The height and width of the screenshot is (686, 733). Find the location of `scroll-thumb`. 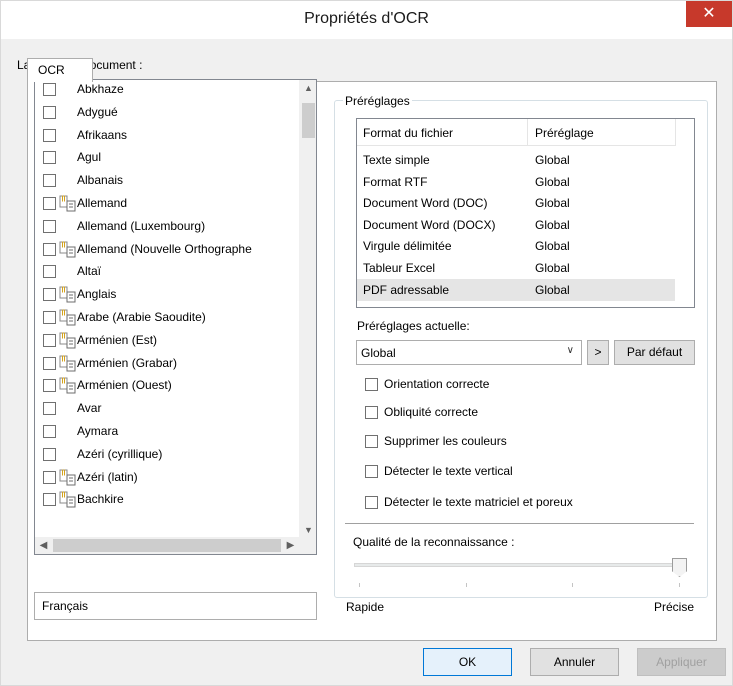

scroll-thumb is located at coordinates (308, 120).